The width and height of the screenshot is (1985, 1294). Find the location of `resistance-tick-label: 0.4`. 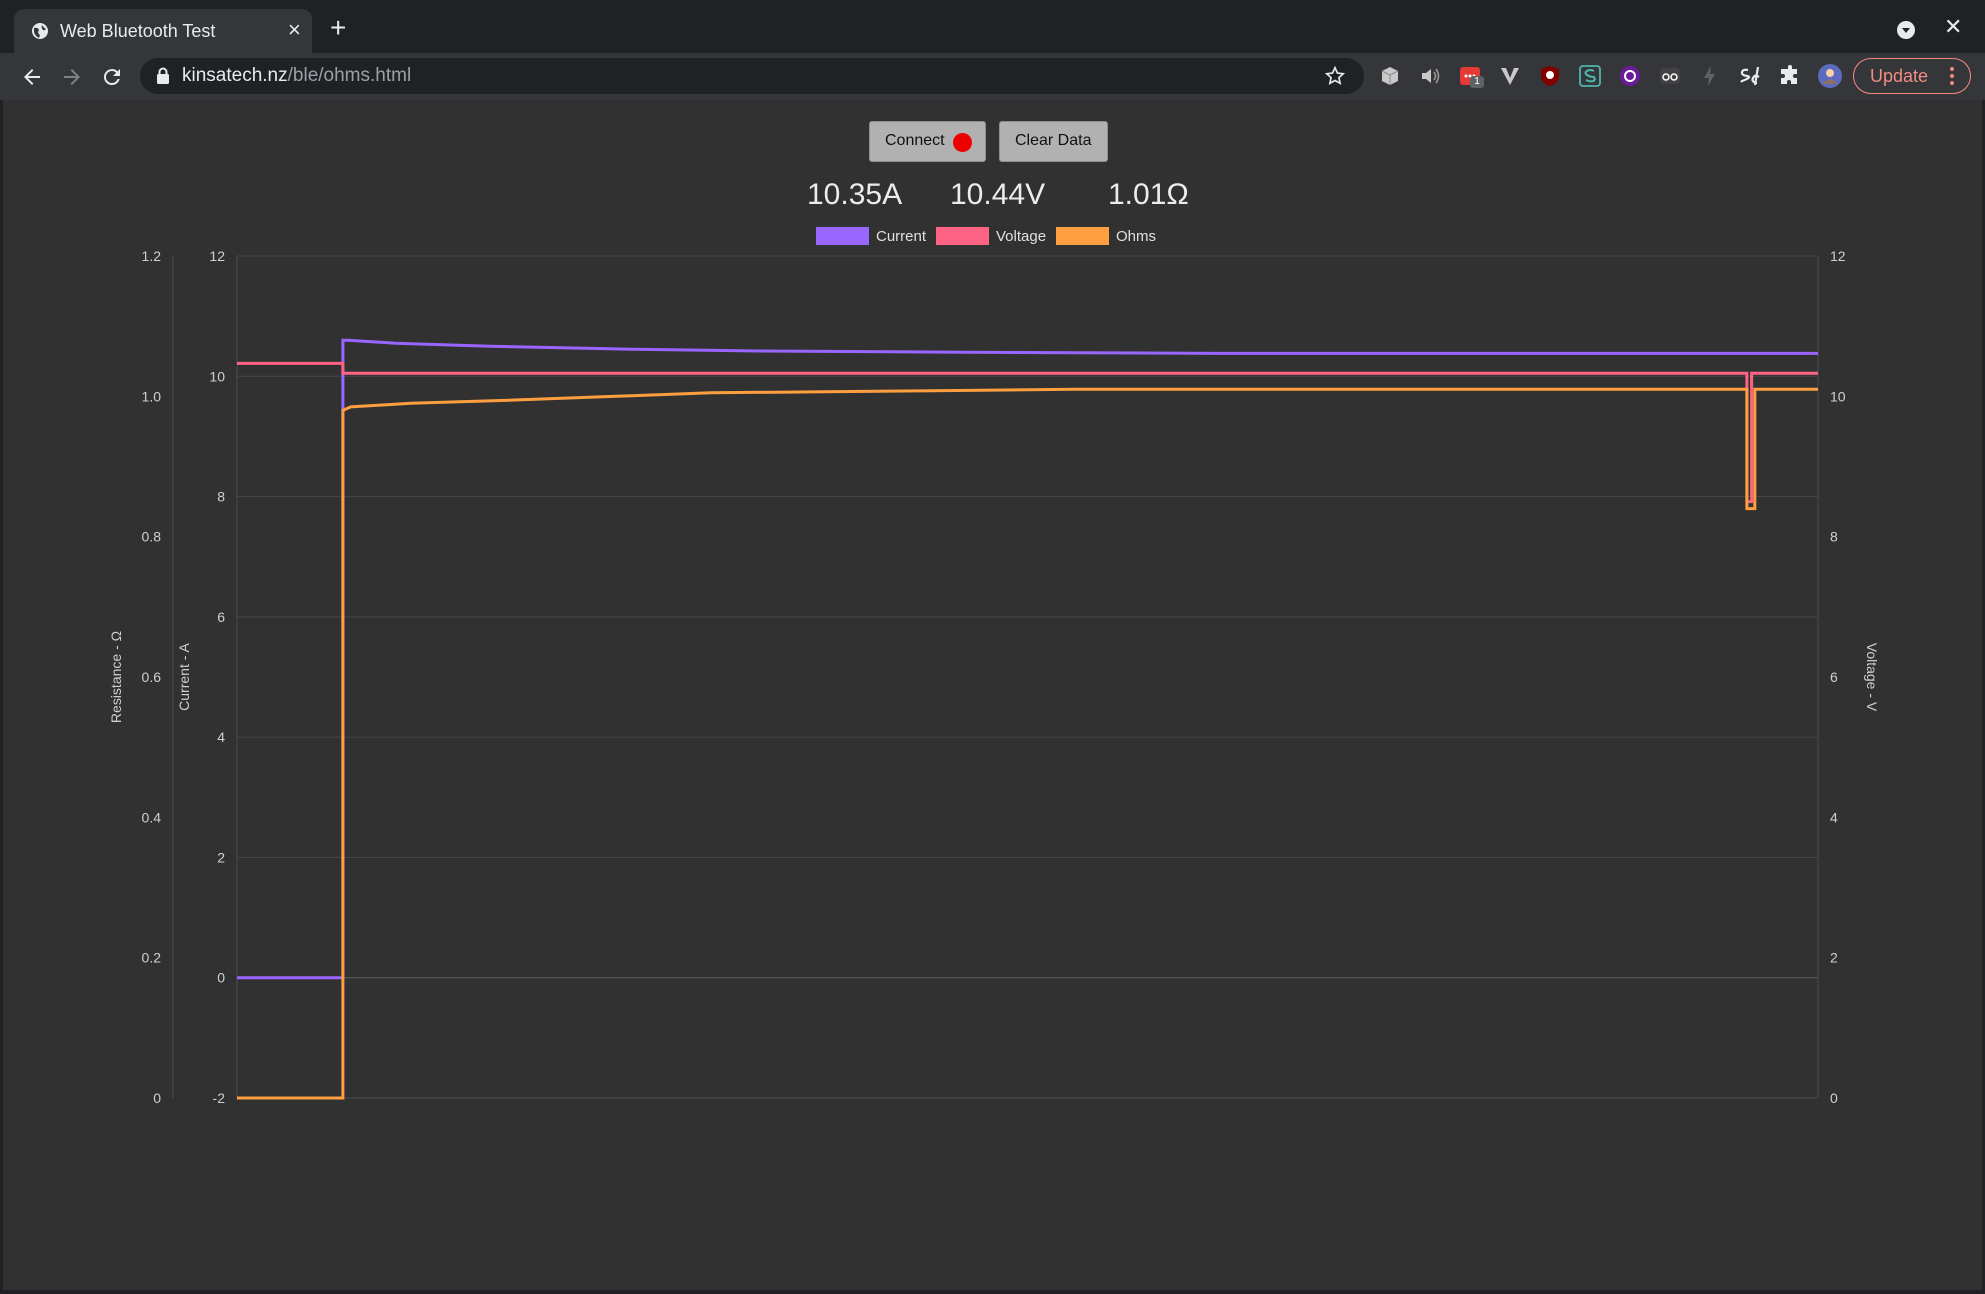

resistance-tick-label: 0.4 is located at coordinates (152, 817).